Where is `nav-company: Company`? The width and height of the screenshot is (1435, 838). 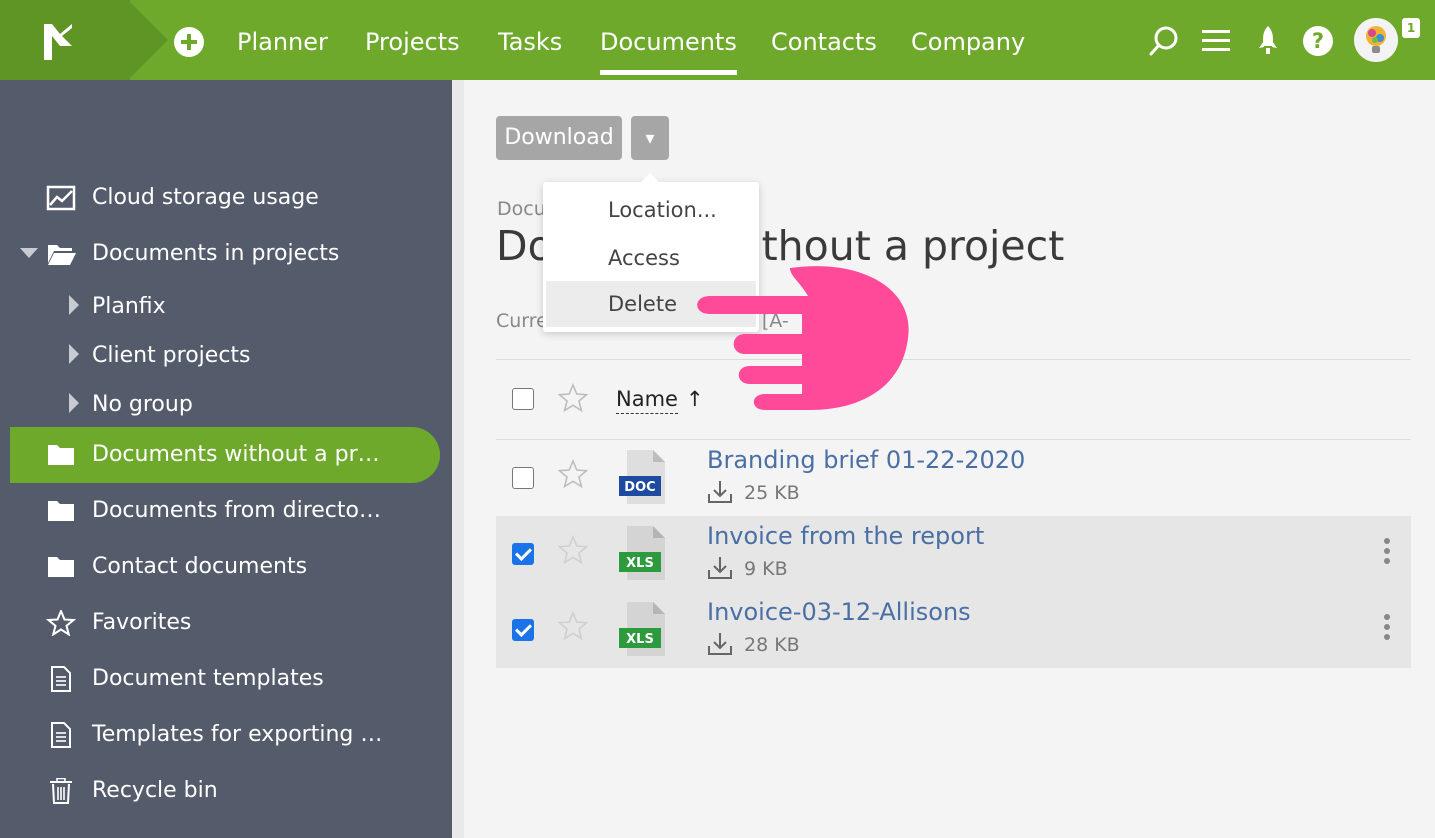
nav-company: Company is located at coordinates (968, 42).